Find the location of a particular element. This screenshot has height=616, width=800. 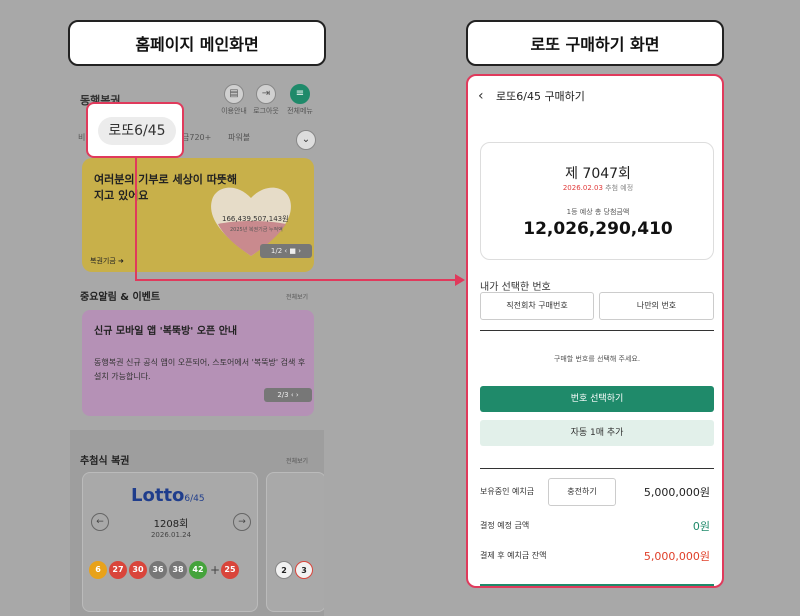

tab-lotto645: 로또6/45 is located at coordinates (137, 131).